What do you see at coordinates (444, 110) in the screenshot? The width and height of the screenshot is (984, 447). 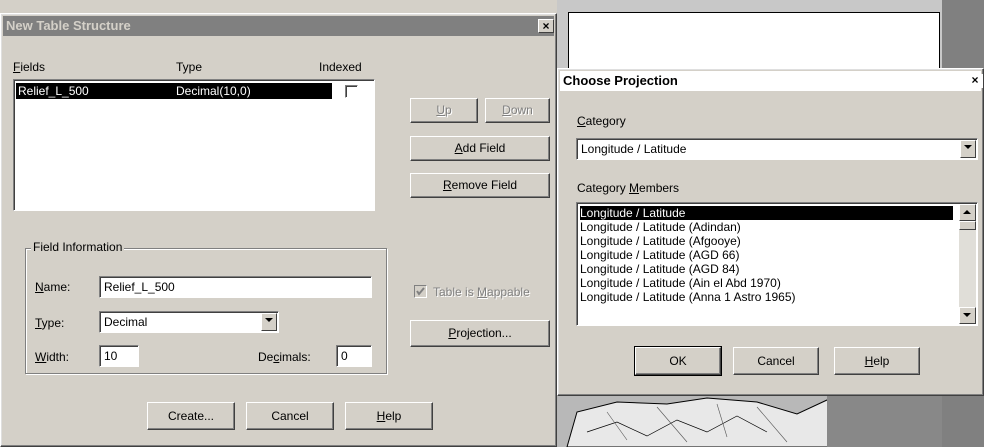 I see `up-button: Up` at bounding box center [444, 110].